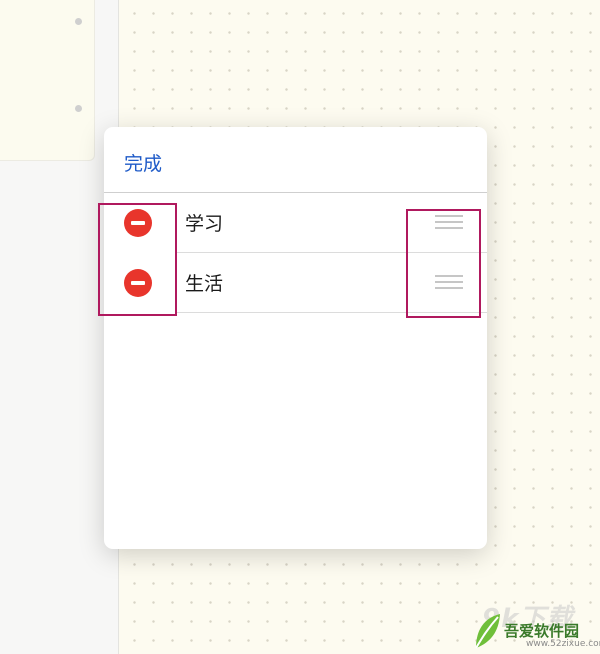  What do you see at coordinates (542, 631) in the screenshot?
I see `watermark-site-name: 吾爱软件园` at bounding box center [542, 631].